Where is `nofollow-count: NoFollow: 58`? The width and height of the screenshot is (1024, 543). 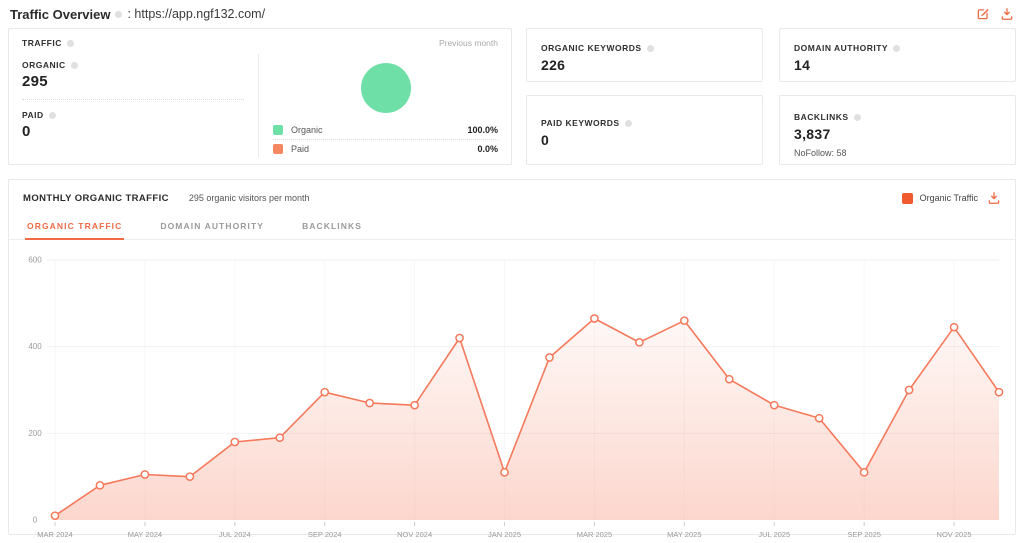 nofollow-count: NoFollow: 58 is located at coordinates (820, 153).